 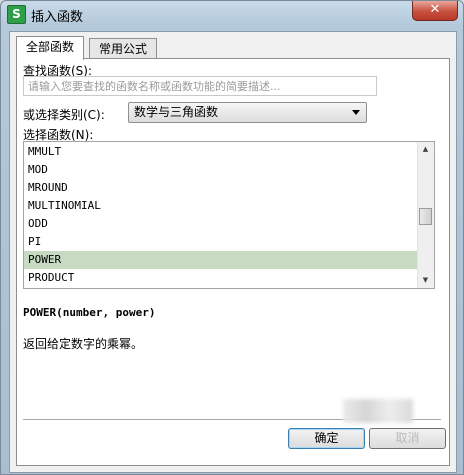 What do you see at coordinates (425, 149) in the screenshot?
I see `arrow-up-icon: ▲` at bounding box center [425, 149].